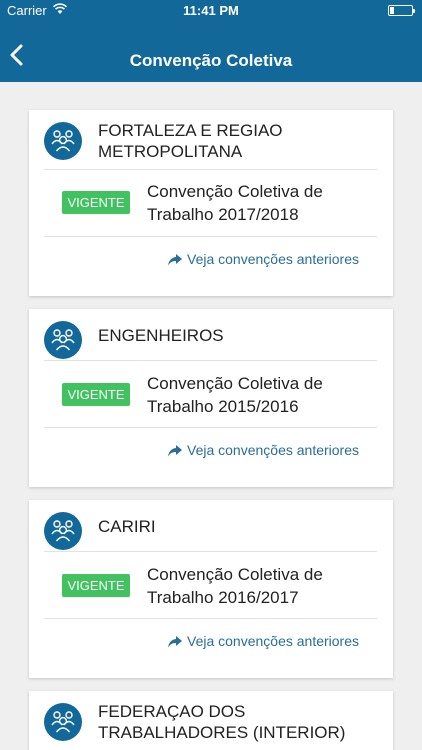  Describe the element at coordinates (247, 586) in the screenshot. I see `convention-title: Convenção Coletiva de Trabalho 2016/2017` at that location.